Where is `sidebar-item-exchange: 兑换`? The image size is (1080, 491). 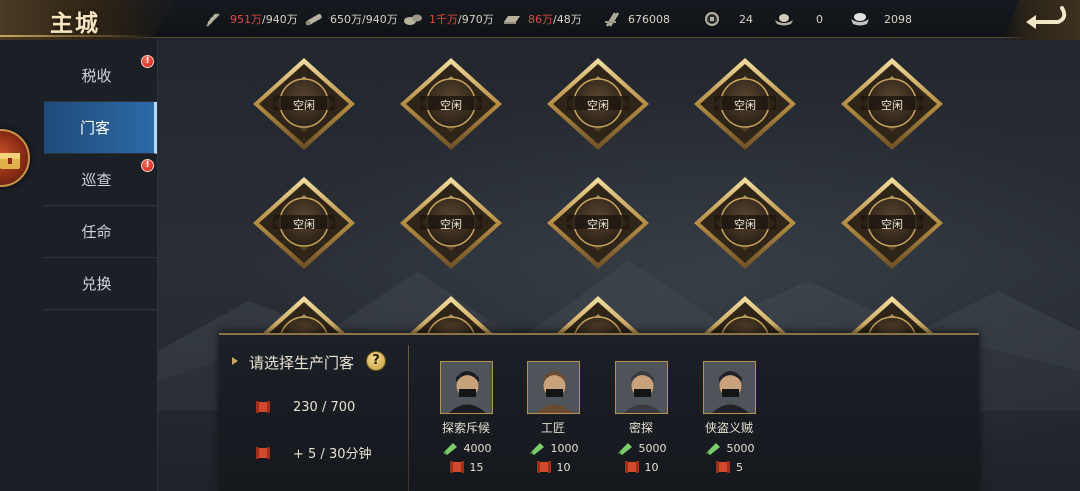
sidebar-item-exchange: 兑换 is located at coordinates (100, 284).